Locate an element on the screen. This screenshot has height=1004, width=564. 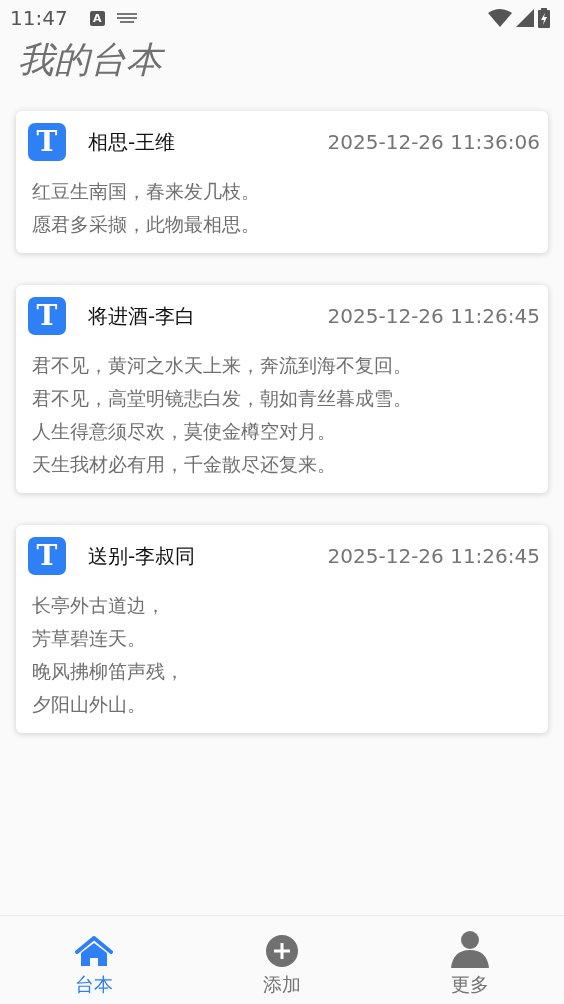
home-icon is located at coordinates (94, 952).